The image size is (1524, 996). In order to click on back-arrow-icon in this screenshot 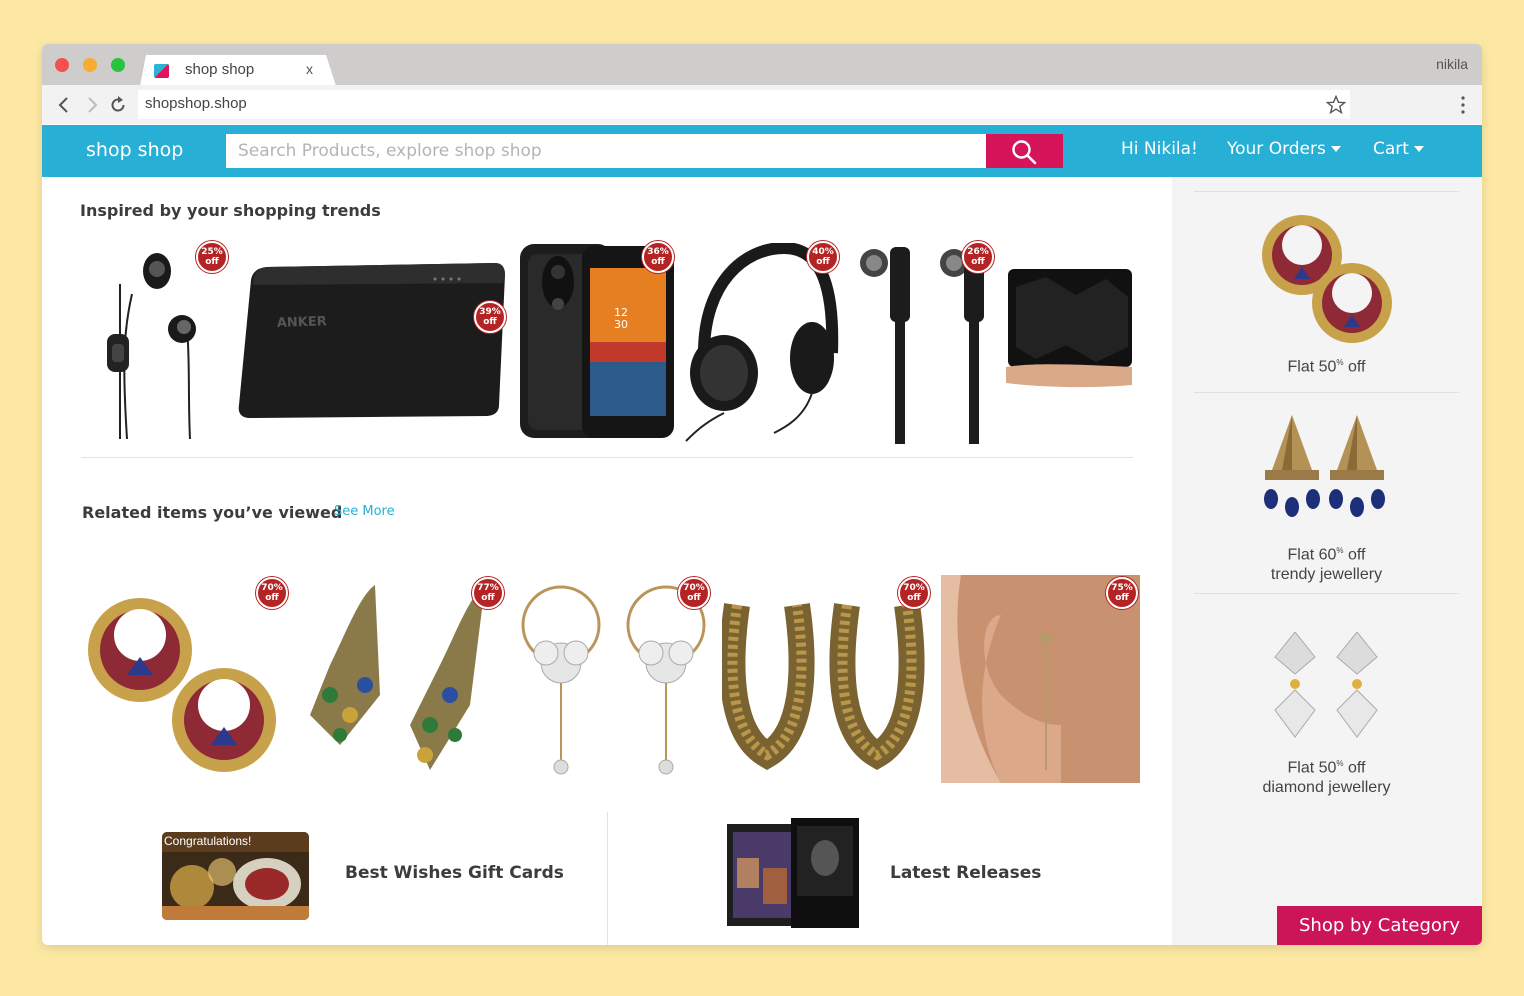, I will do `click(64, 105)`.